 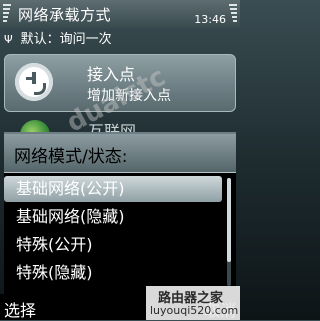 I want to click on page-title: 网络承载方式, so click(x=65, y=15).